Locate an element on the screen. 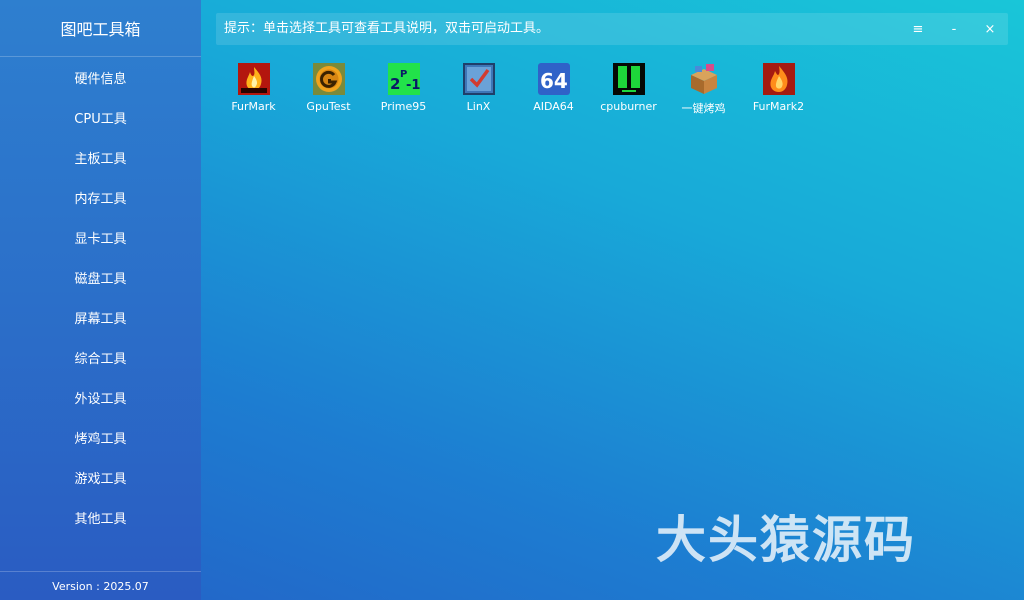 Image resolution: width=1024 pixels, height=600 pixels. tool-linx: LinX is located at coordinates (478, 90).